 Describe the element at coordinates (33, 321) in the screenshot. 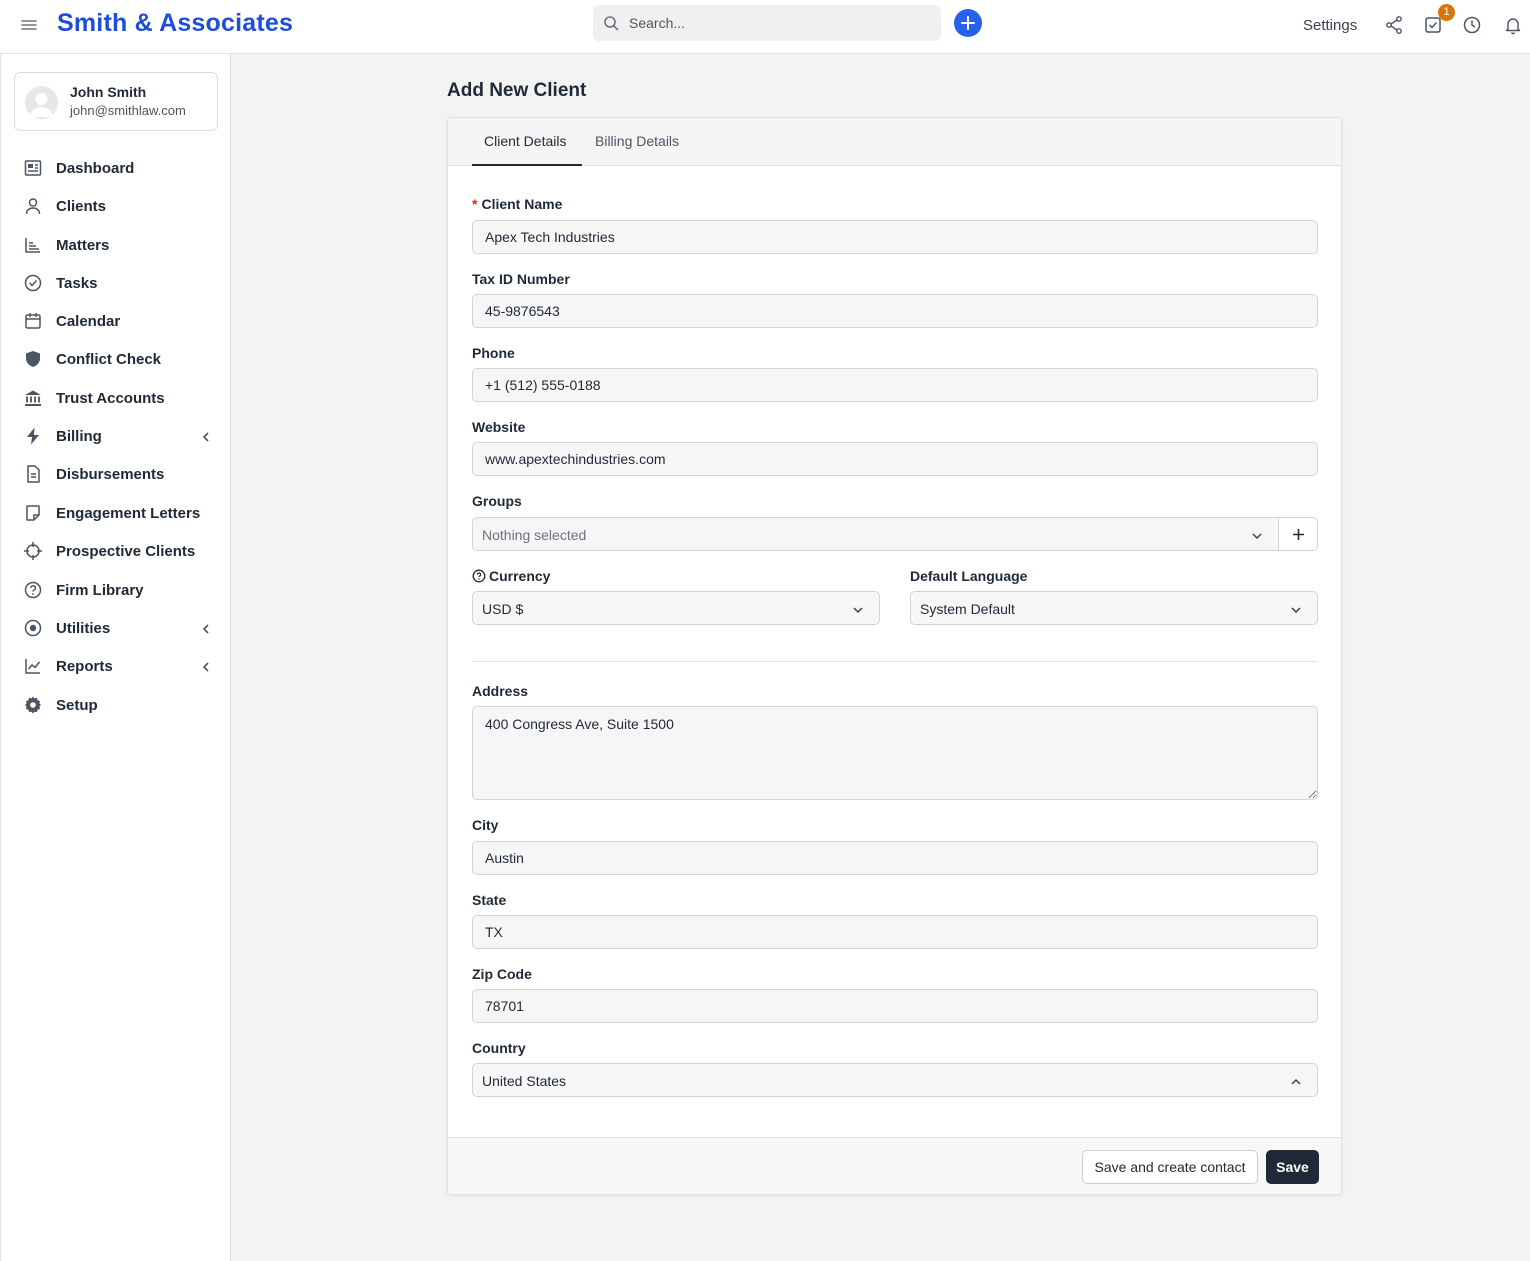

I see `calendar-icon` at that location.